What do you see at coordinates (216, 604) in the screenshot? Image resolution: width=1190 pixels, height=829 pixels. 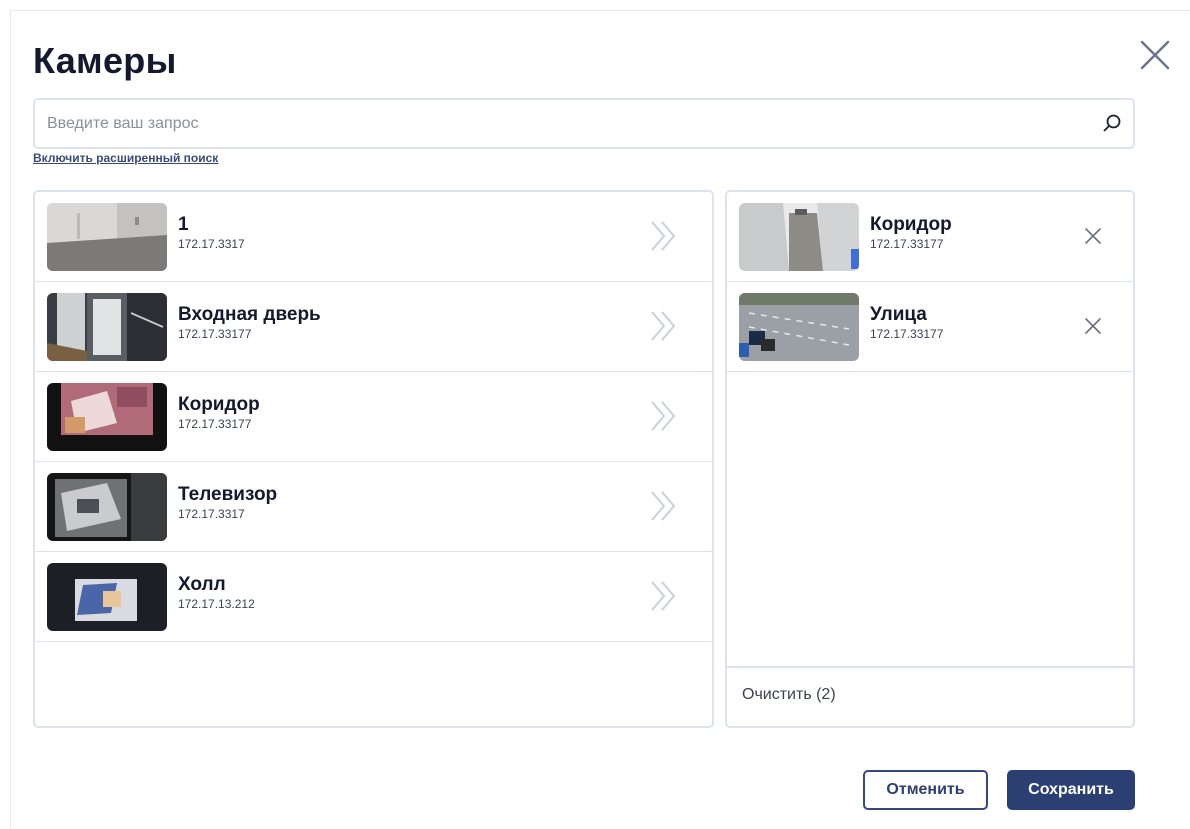 I see `camera-ip: 172.17.13.212` at bounding box center [216, 604].